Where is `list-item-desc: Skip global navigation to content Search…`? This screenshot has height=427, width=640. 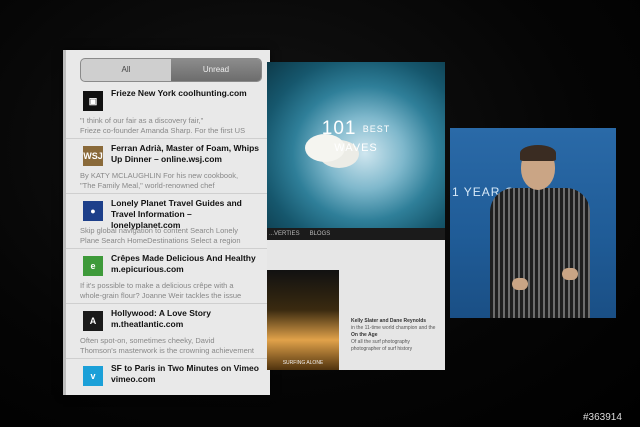
list-item-desc: Skip global navigation to content Search… is located at coordinates (171, 236).